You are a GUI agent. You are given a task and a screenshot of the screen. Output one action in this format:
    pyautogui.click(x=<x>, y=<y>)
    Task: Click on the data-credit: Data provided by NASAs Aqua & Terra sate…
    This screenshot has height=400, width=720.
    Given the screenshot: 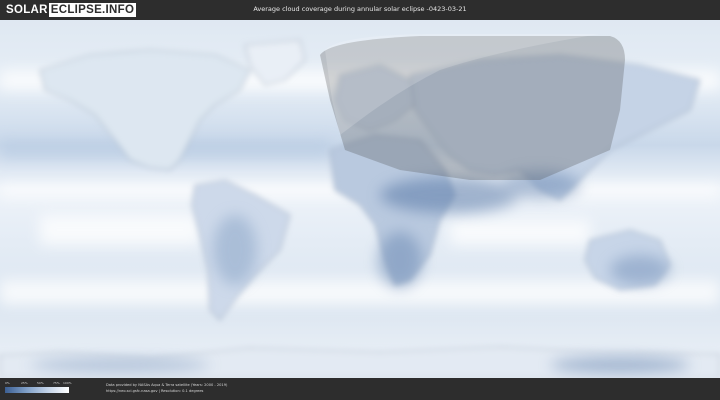 What is the action you would take?
    pyautogui.click(x=167, y=385)
    